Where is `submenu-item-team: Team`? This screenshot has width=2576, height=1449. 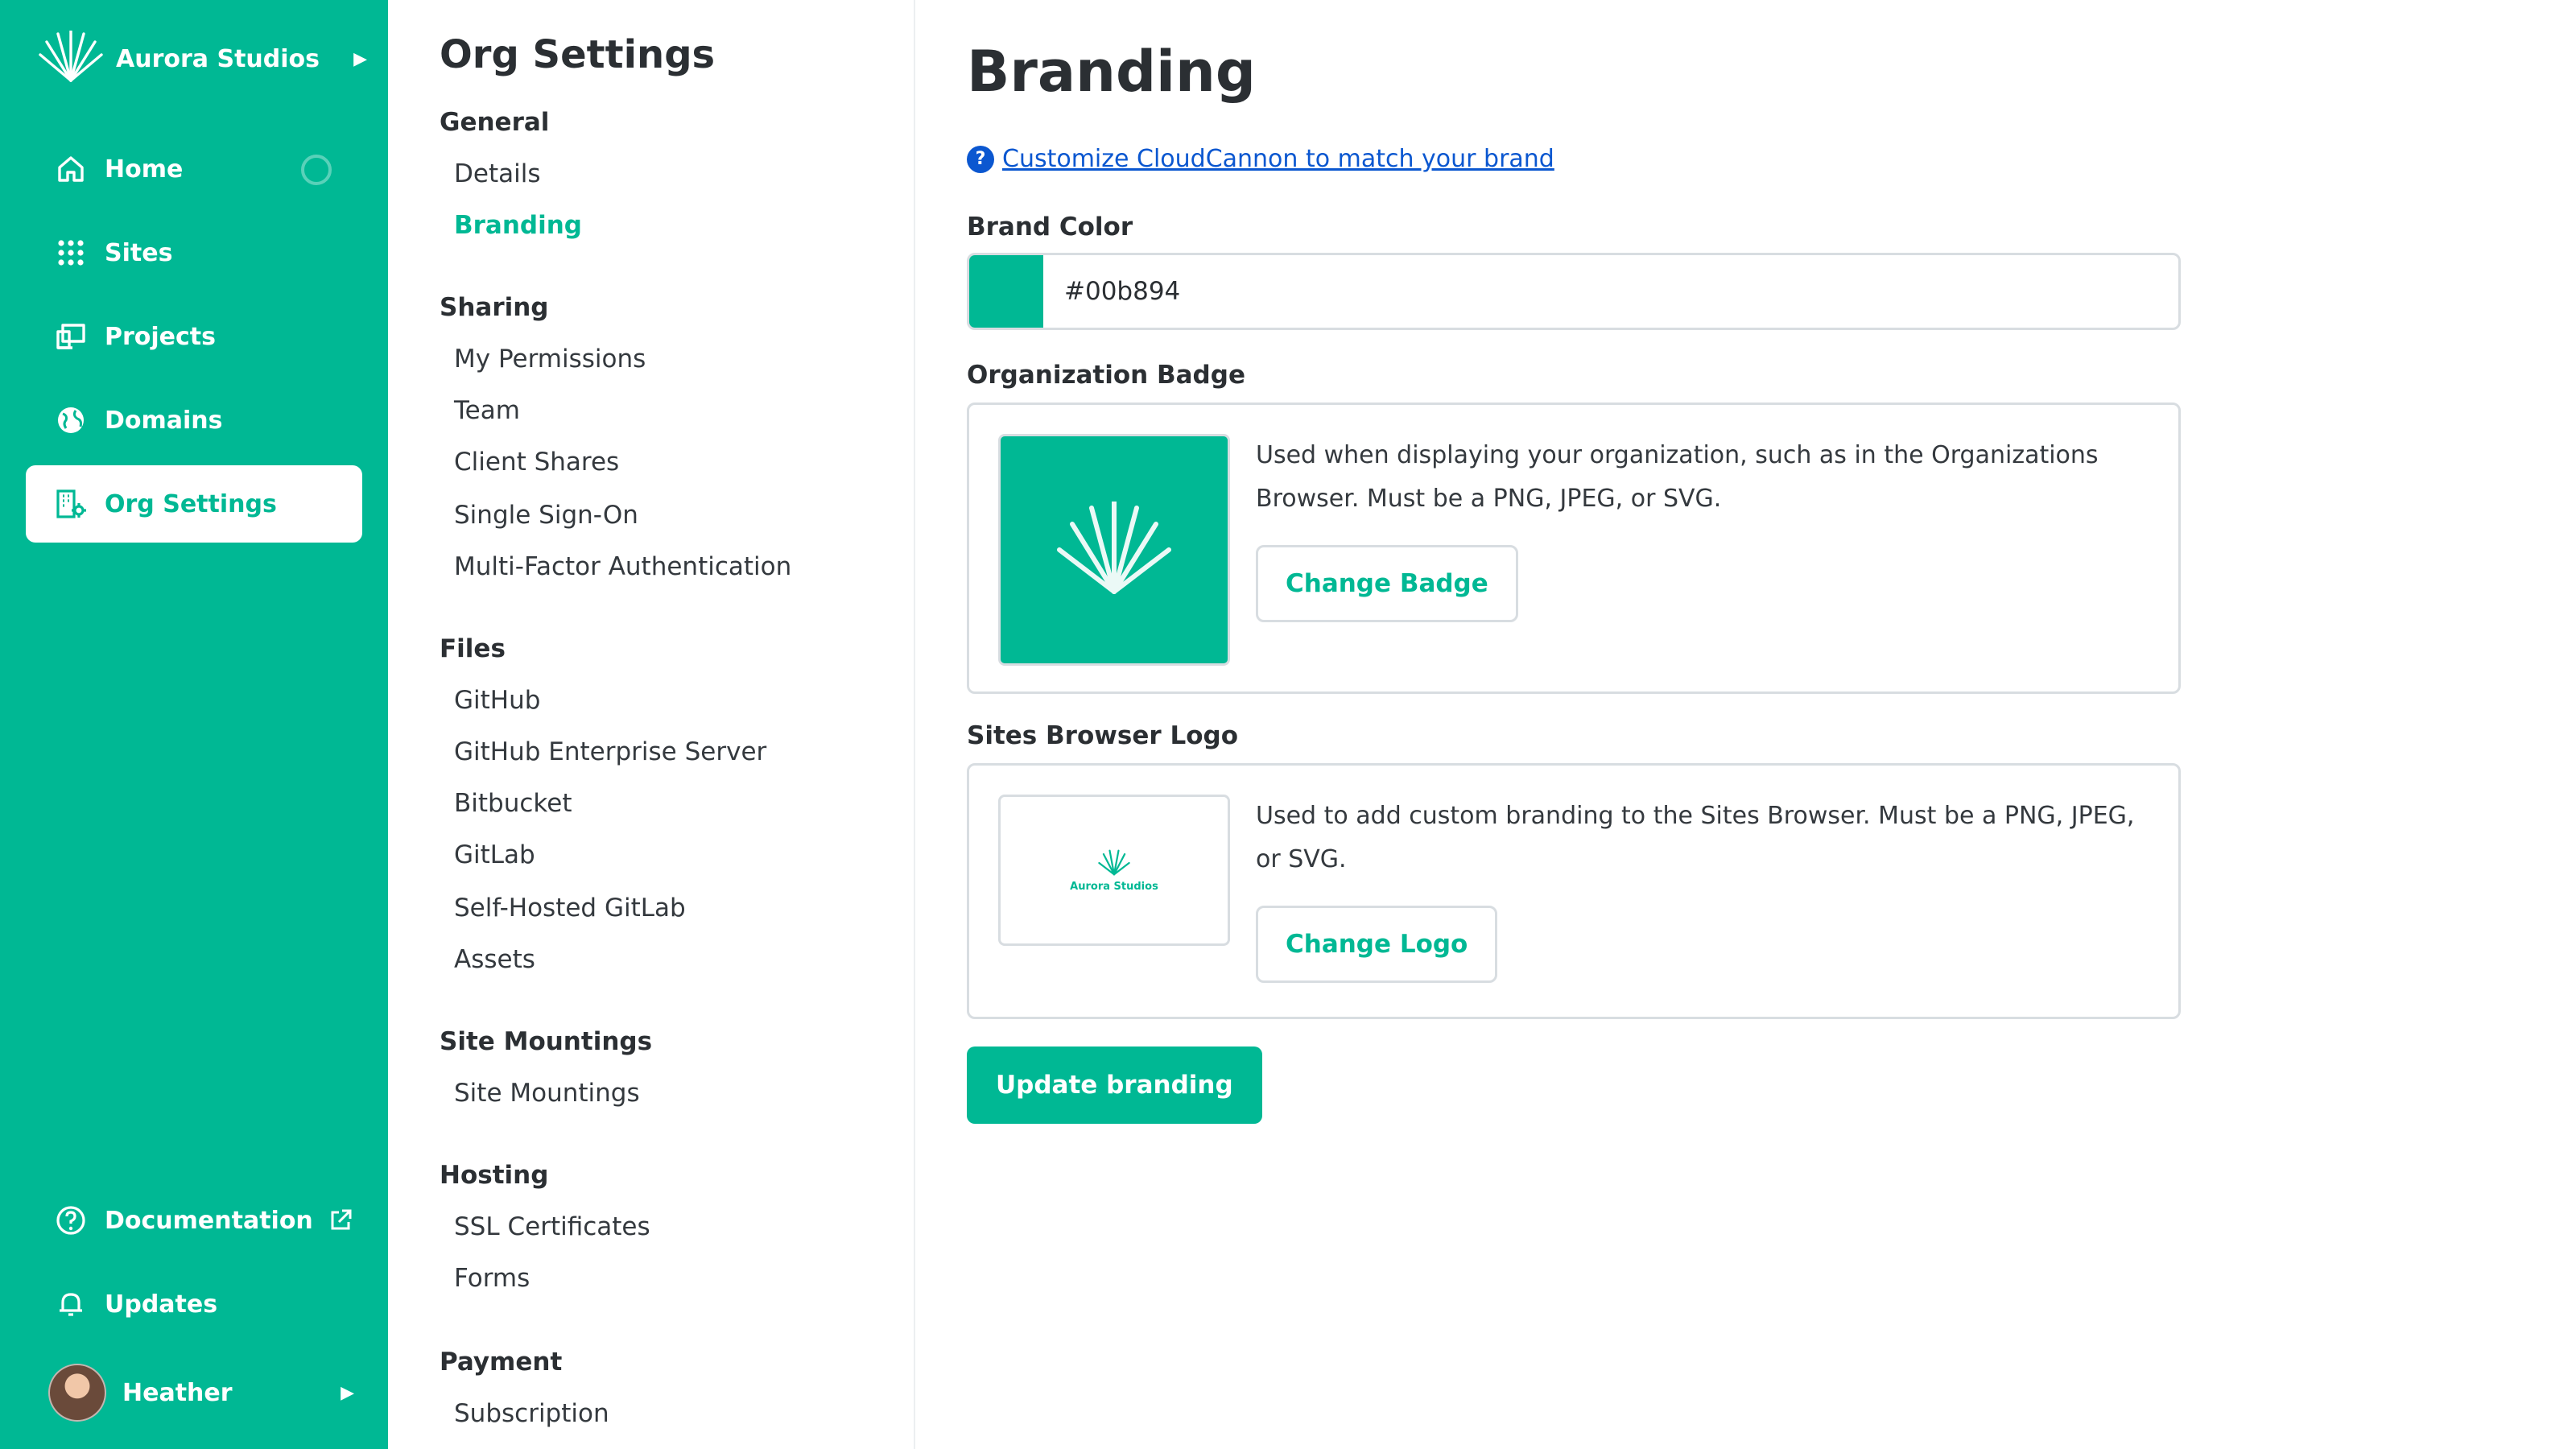 submenu-item-team: Team is located at coordinates (487, 410).